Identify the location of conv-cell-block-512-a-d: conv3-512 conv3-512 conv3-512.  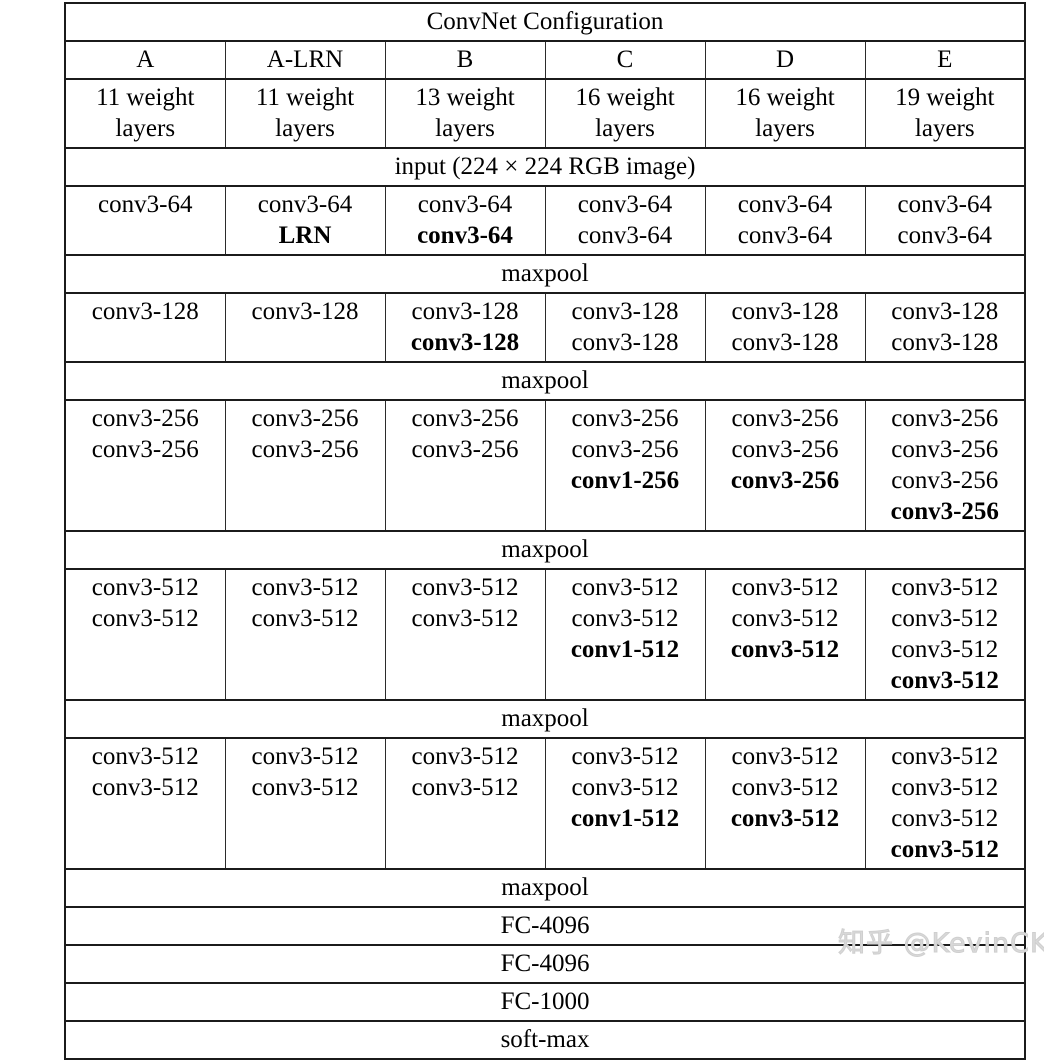
(785, 634).